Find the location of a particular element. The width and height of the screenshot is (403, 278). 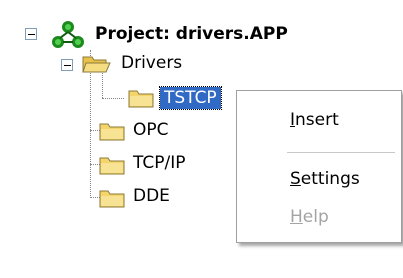

tree-item-tcpip: TCP/IP is located at coordinates (159, 163).